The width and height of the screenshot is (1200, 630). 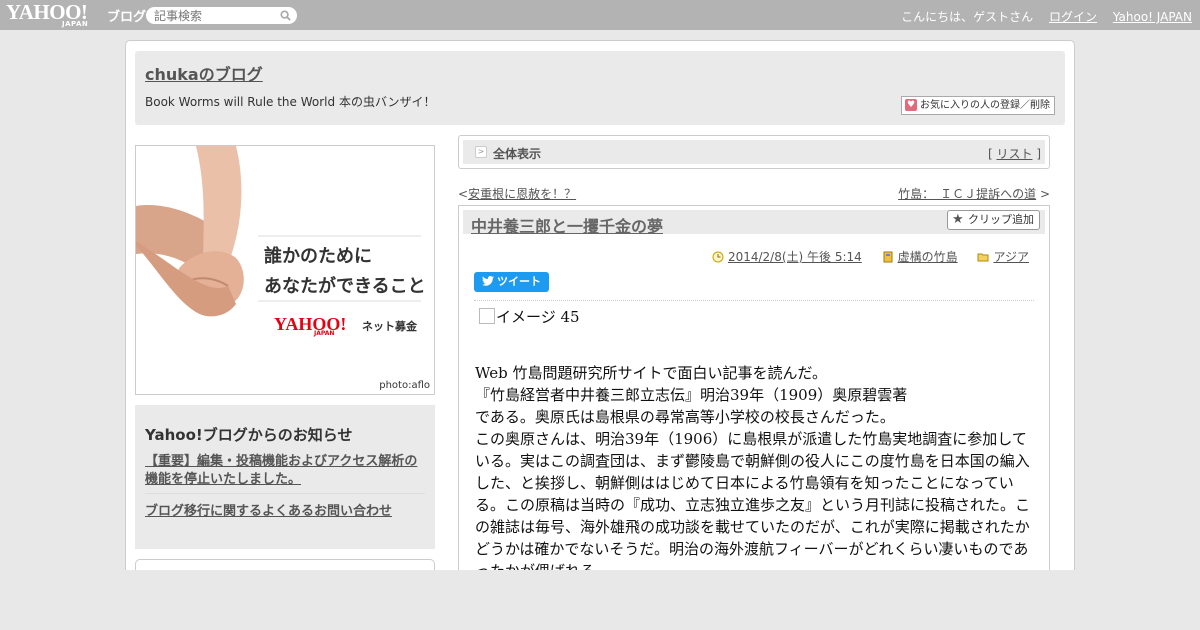 I want to click on login-link: ログイン, so click(x=1073, y=17).